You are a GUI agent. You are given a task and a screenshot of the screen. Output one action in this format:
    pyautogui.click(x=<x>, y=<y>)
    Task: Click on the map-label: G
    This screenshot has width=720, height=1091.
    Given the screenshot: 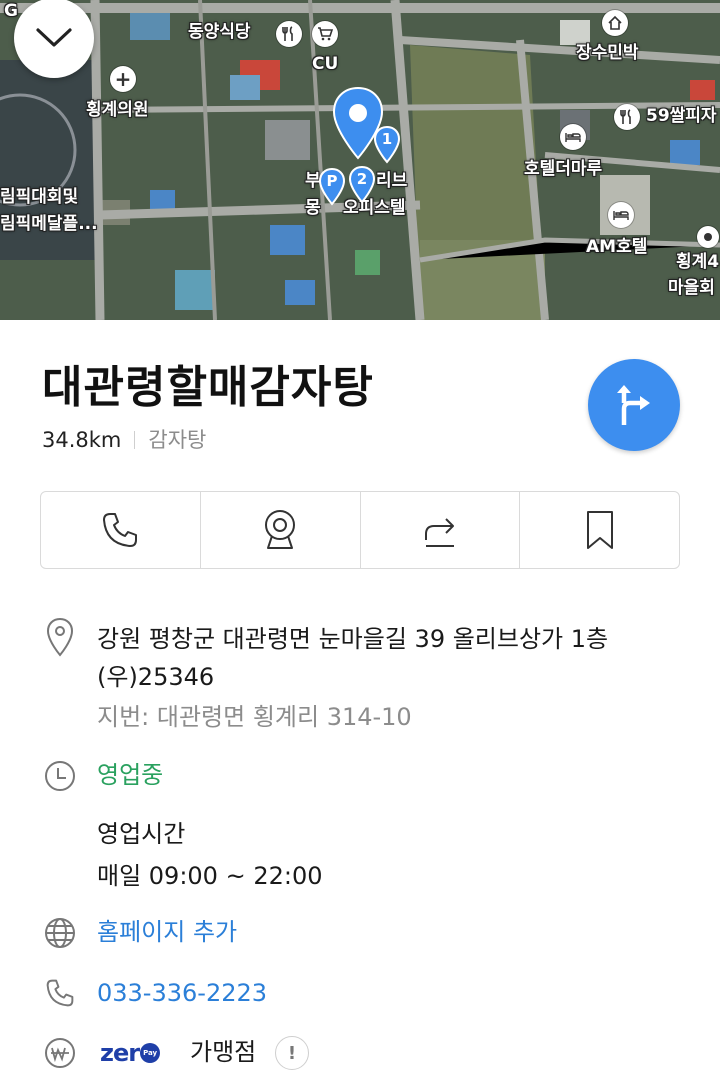 What is the action you would take?
    pyautogui.click(x=11, y=11)
    